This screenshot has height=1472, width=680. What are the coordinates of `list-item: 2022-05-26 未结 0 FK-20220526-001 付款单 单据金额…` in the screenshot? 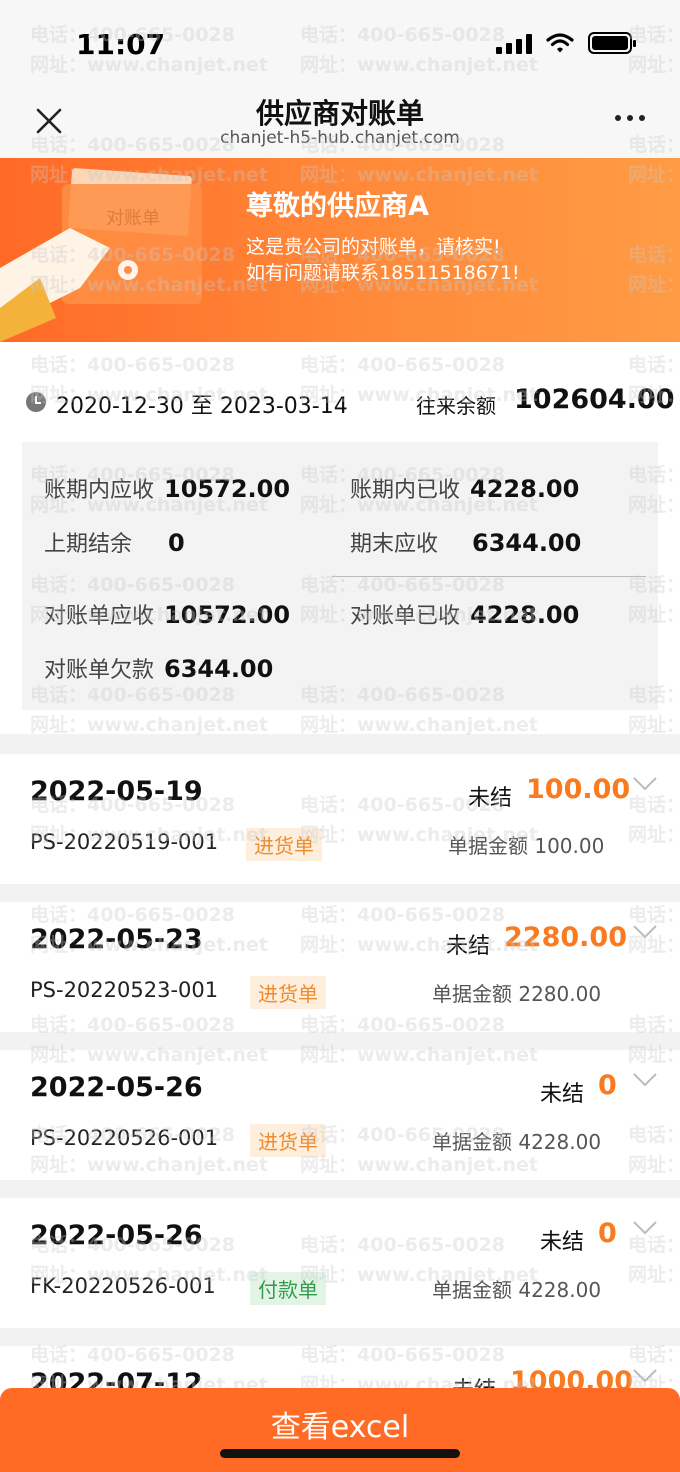 It's located at (340, 1263).